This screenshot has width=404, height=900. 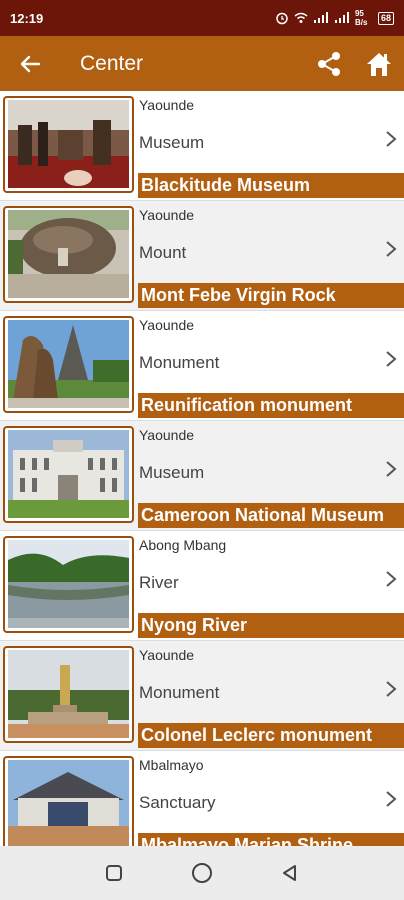 I want to click on list-item: Yaounde Museum Cameroon National Museum, so click(x=202, y=476).